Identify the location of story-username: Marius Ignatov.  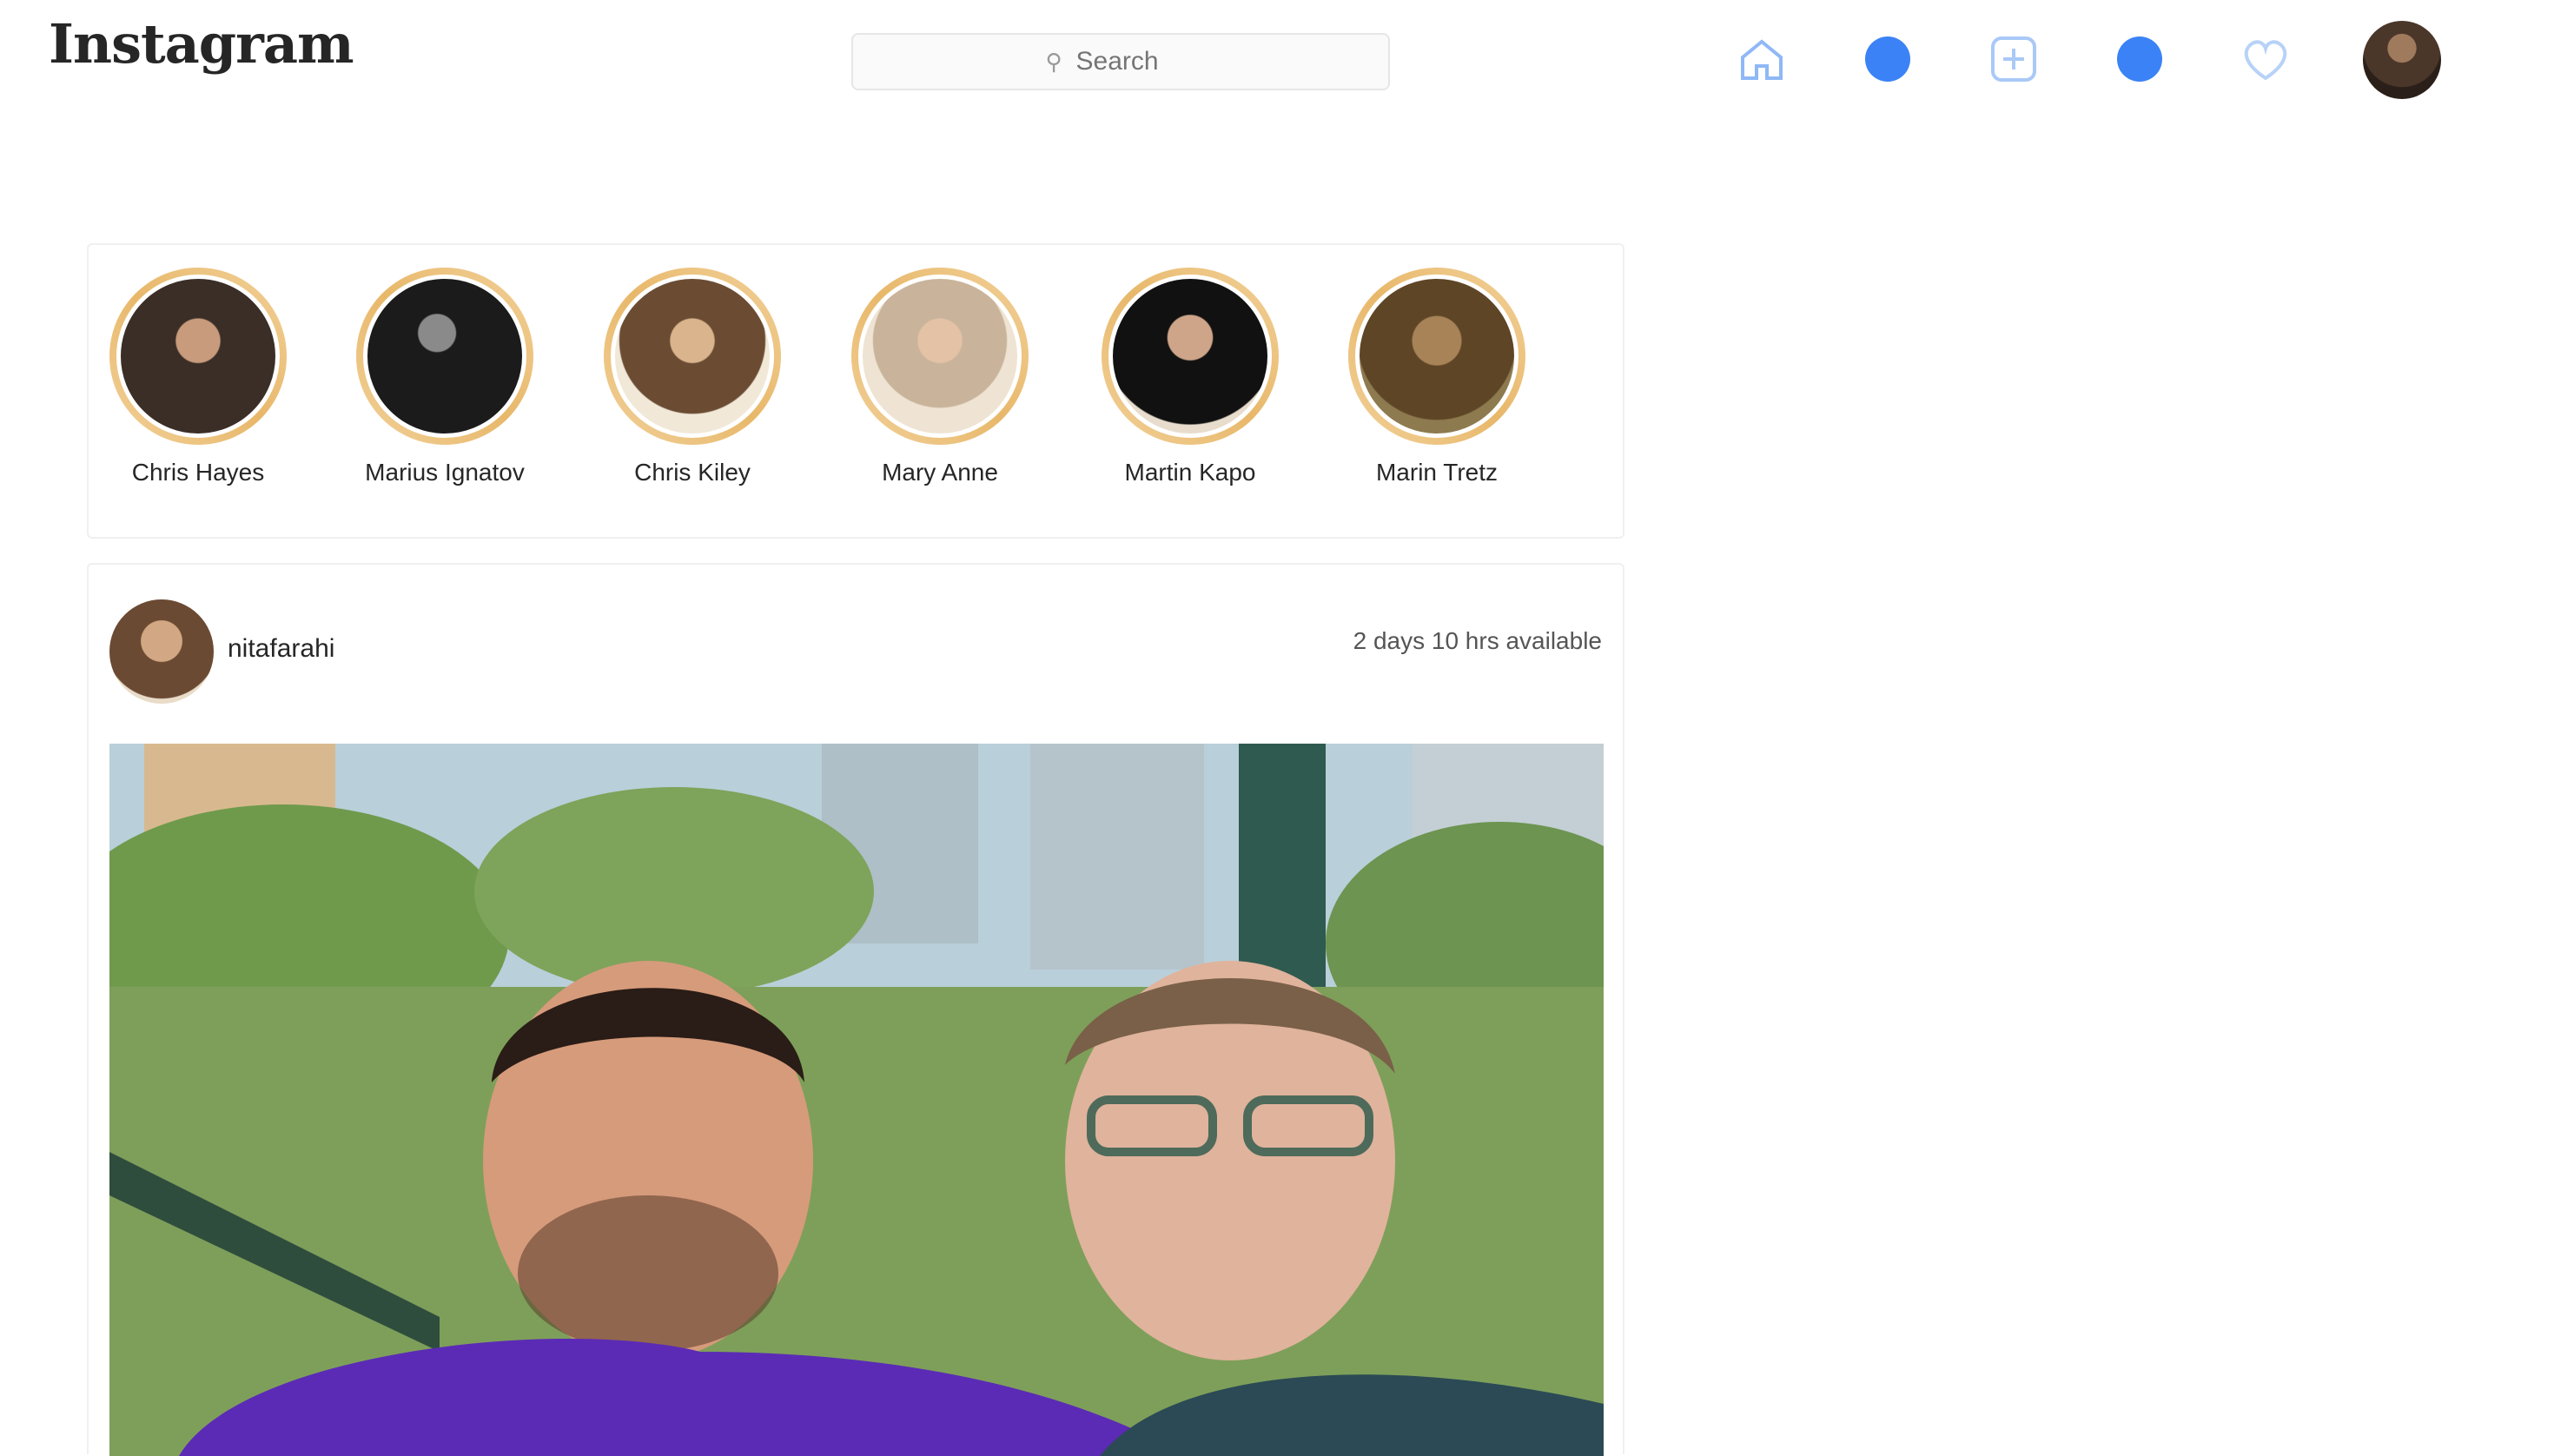
(445, 472).